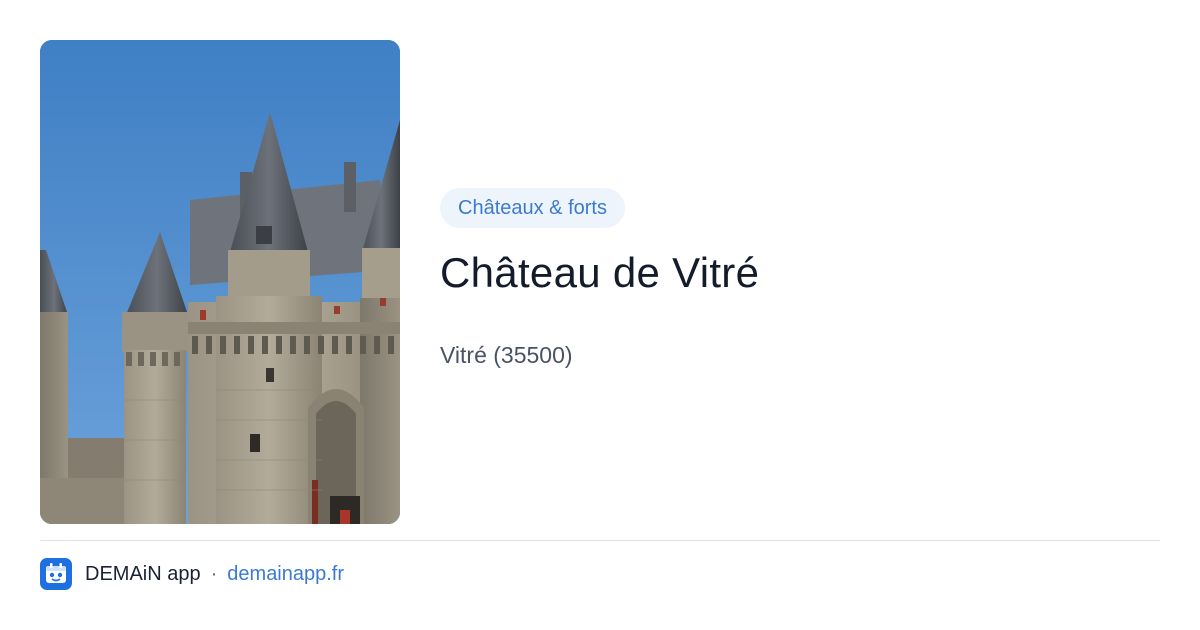  Describe the element at coordinates (56, 574) in the screenshot. I see `demain-app-logo-icon` at that location.